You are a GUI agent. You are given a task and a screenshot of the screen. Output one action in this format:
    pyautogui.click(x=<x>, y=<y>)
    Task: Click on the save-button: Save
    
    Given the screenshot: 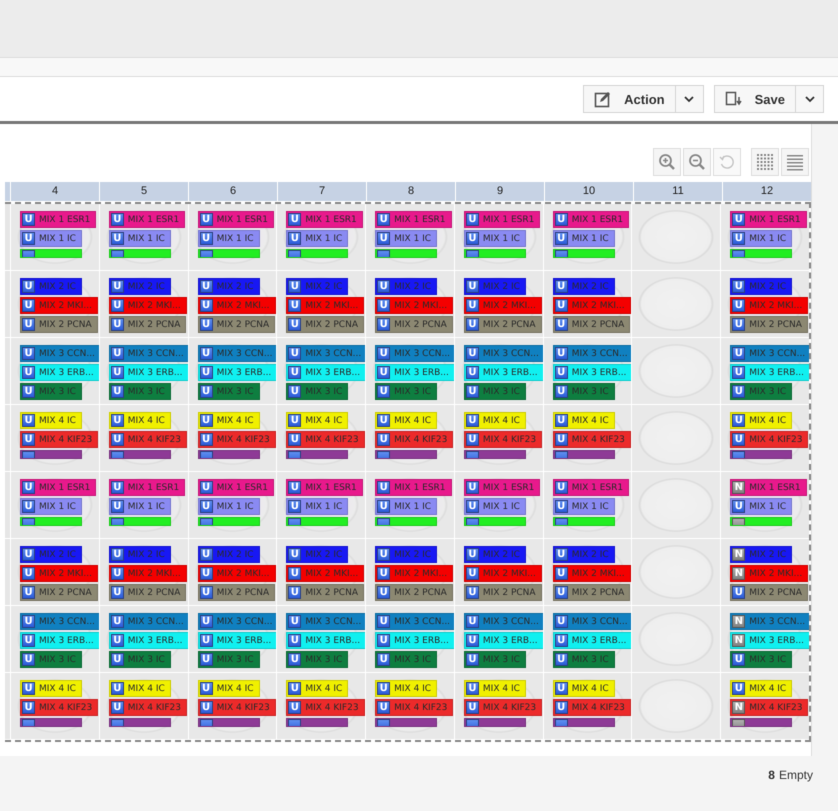 What is the action you would take?
    pyautogui.click(x=755, y=99)
    